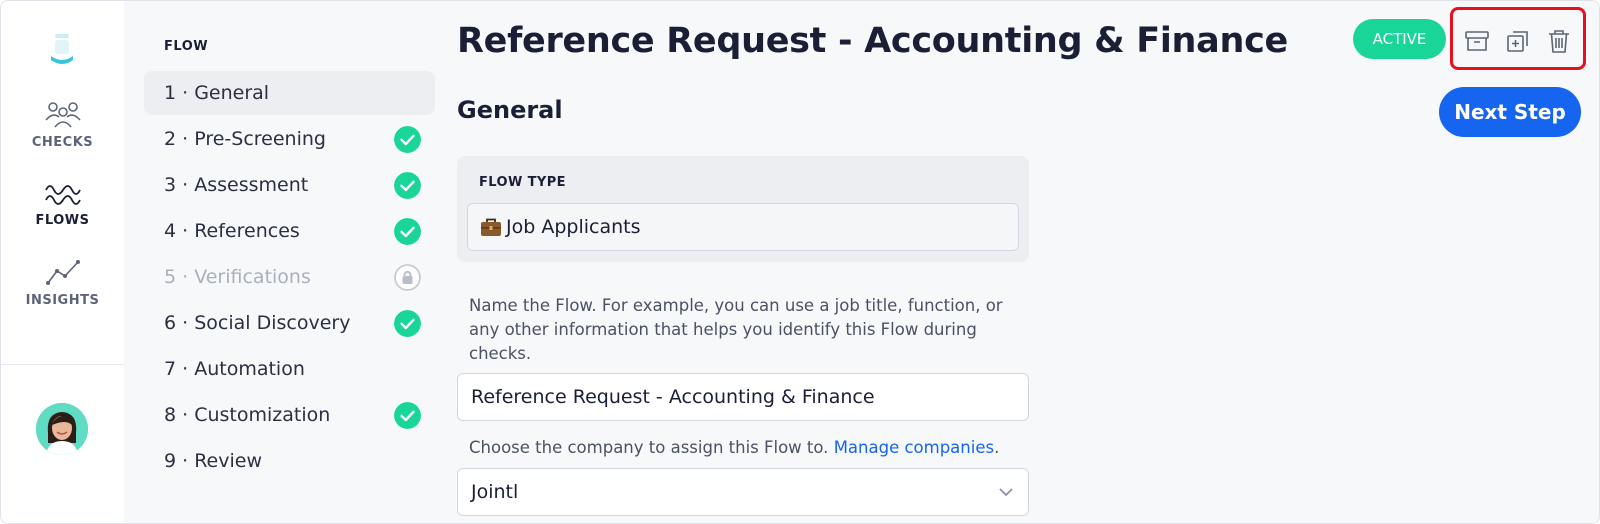  What do you see at coordinates (62, 195) in the screenshot?
I see `waves-icon` at bounding box center [62, 195].